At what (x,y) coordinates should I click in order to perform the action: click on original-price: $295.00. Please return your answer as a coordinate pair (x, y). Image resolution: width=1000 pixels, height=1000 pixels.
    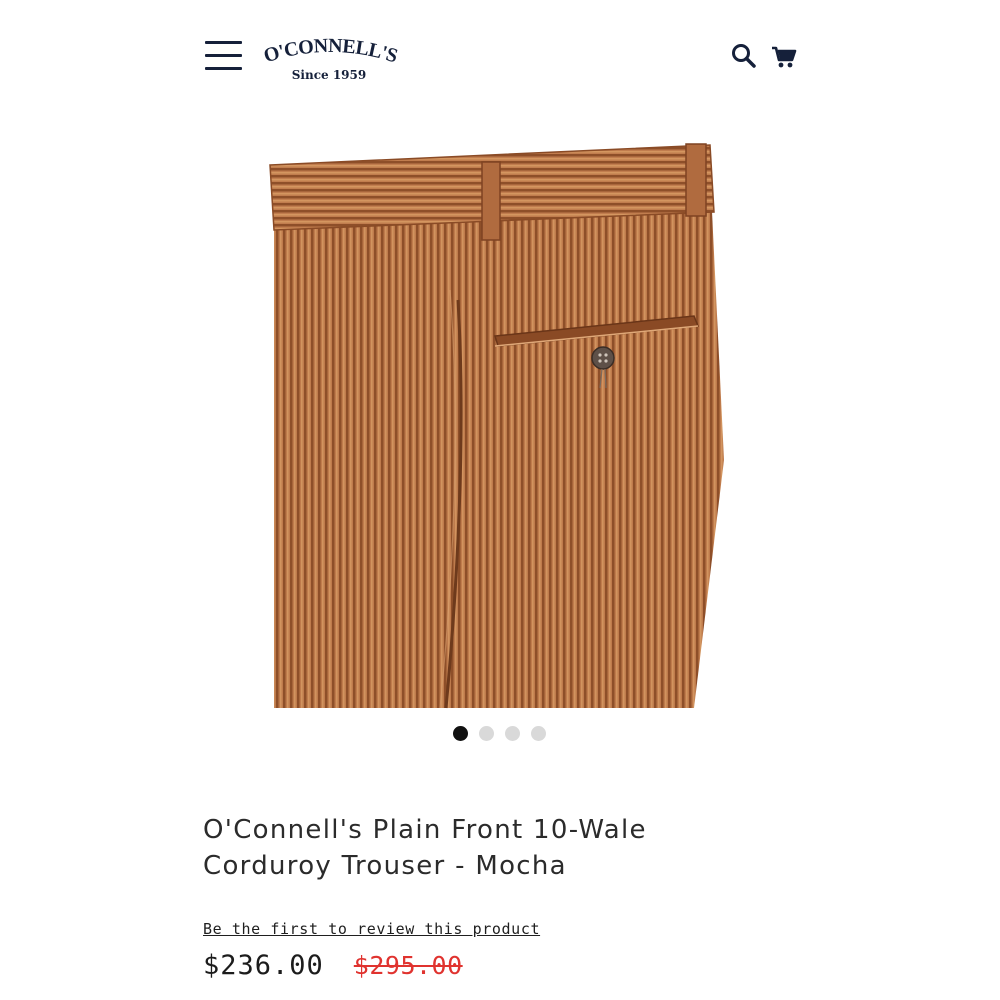
    Looking at the image, I should click on (408, 965).